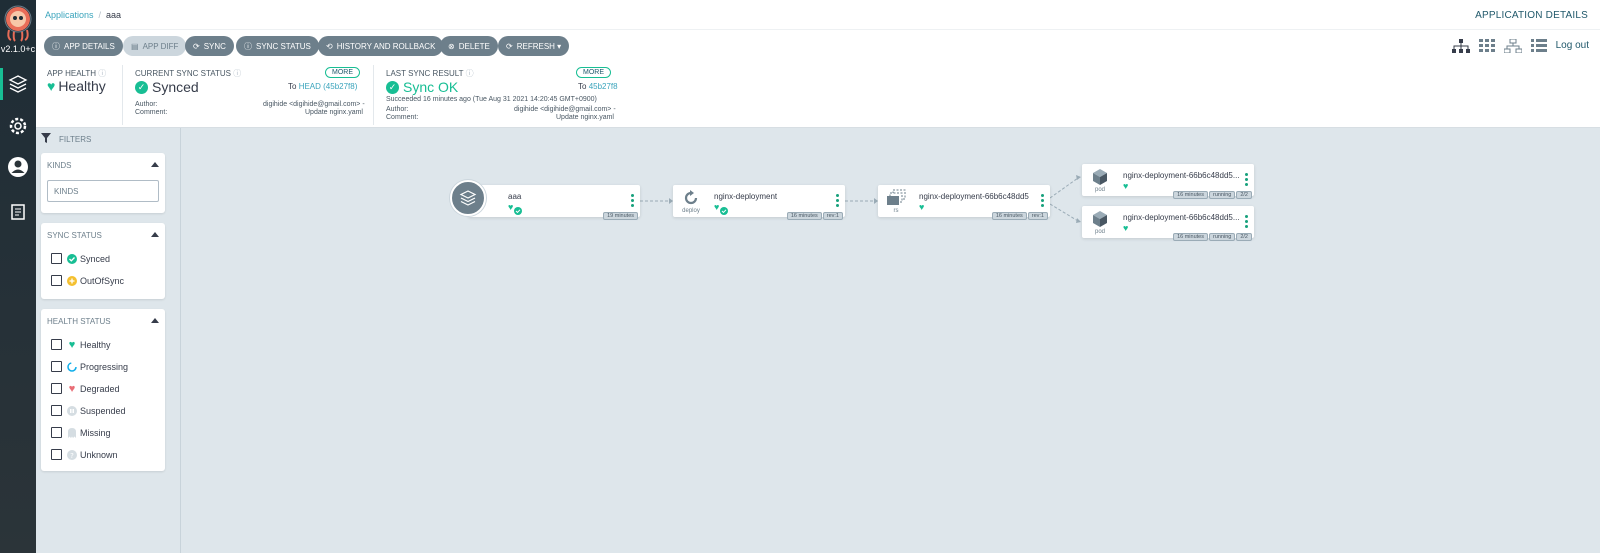 The height and width of the screenshot is (553, 1600). Describe the element at coordinates (1513, 46) in the screenshot. I see `network-view-icon` at that location.